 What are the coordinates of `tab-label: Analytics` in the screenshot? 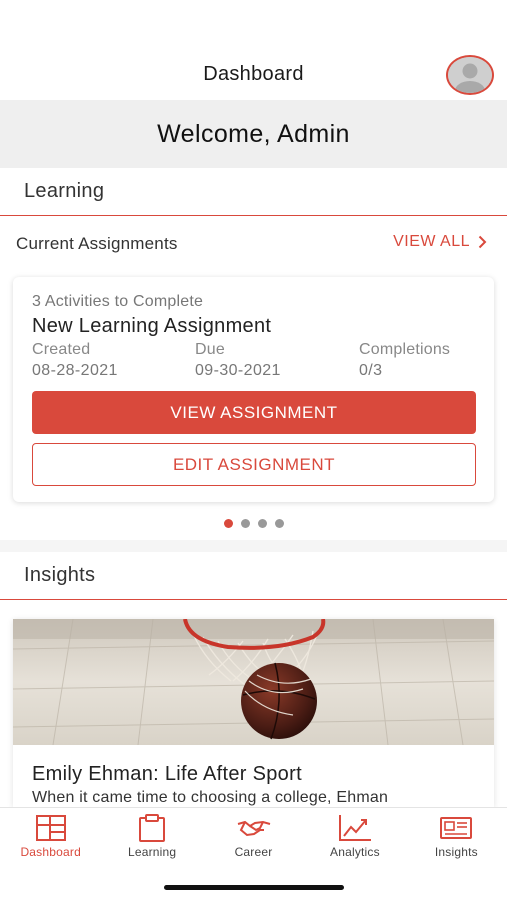 It's located at (355, 852).